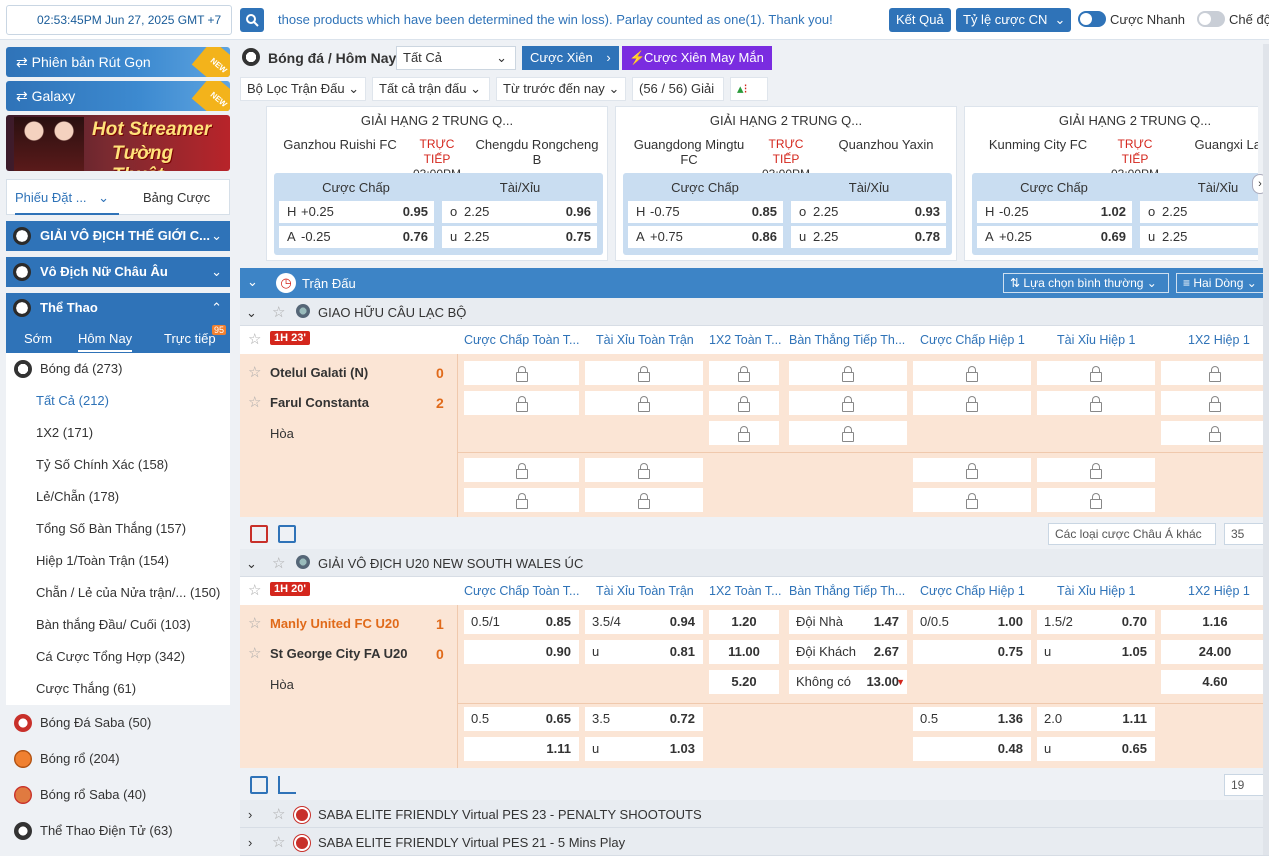  I want to click on handicap-odds-cell: H -0.75 0.85, so click(705, 212).